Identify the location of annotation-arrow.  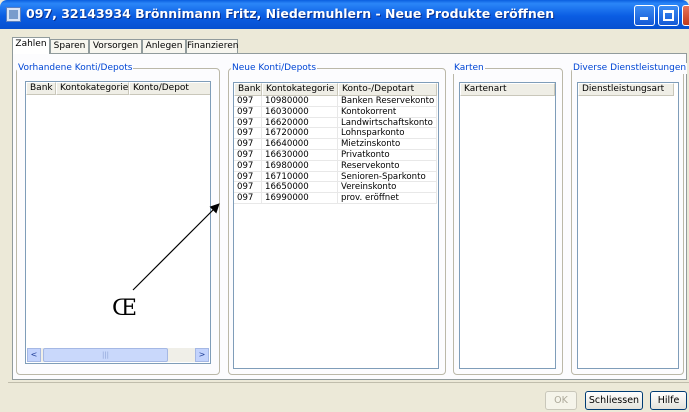
(176, 247).